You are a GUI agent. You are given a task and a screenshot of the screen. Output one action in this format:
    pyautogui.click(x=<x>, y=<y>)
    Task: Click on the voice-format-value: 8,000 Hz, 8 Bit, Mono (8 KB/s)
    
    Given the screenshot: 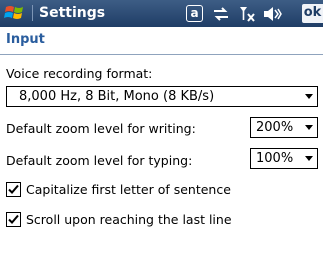 What is the action you would take?
    pyautogui.click(x=117, y=96)
    